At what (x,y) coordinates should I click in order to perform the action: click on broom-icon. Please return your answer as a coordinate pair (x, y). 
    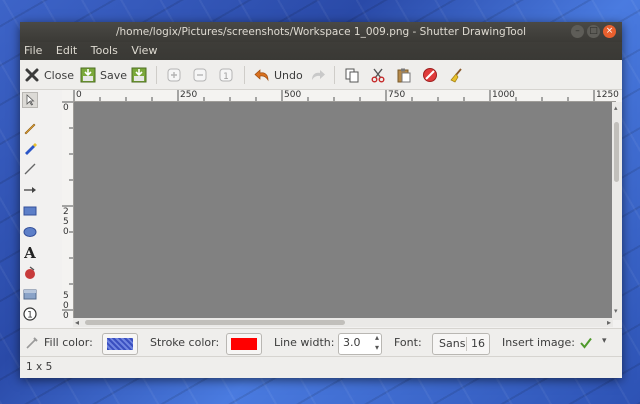
    Looking at the image, I should click on (456, 75).